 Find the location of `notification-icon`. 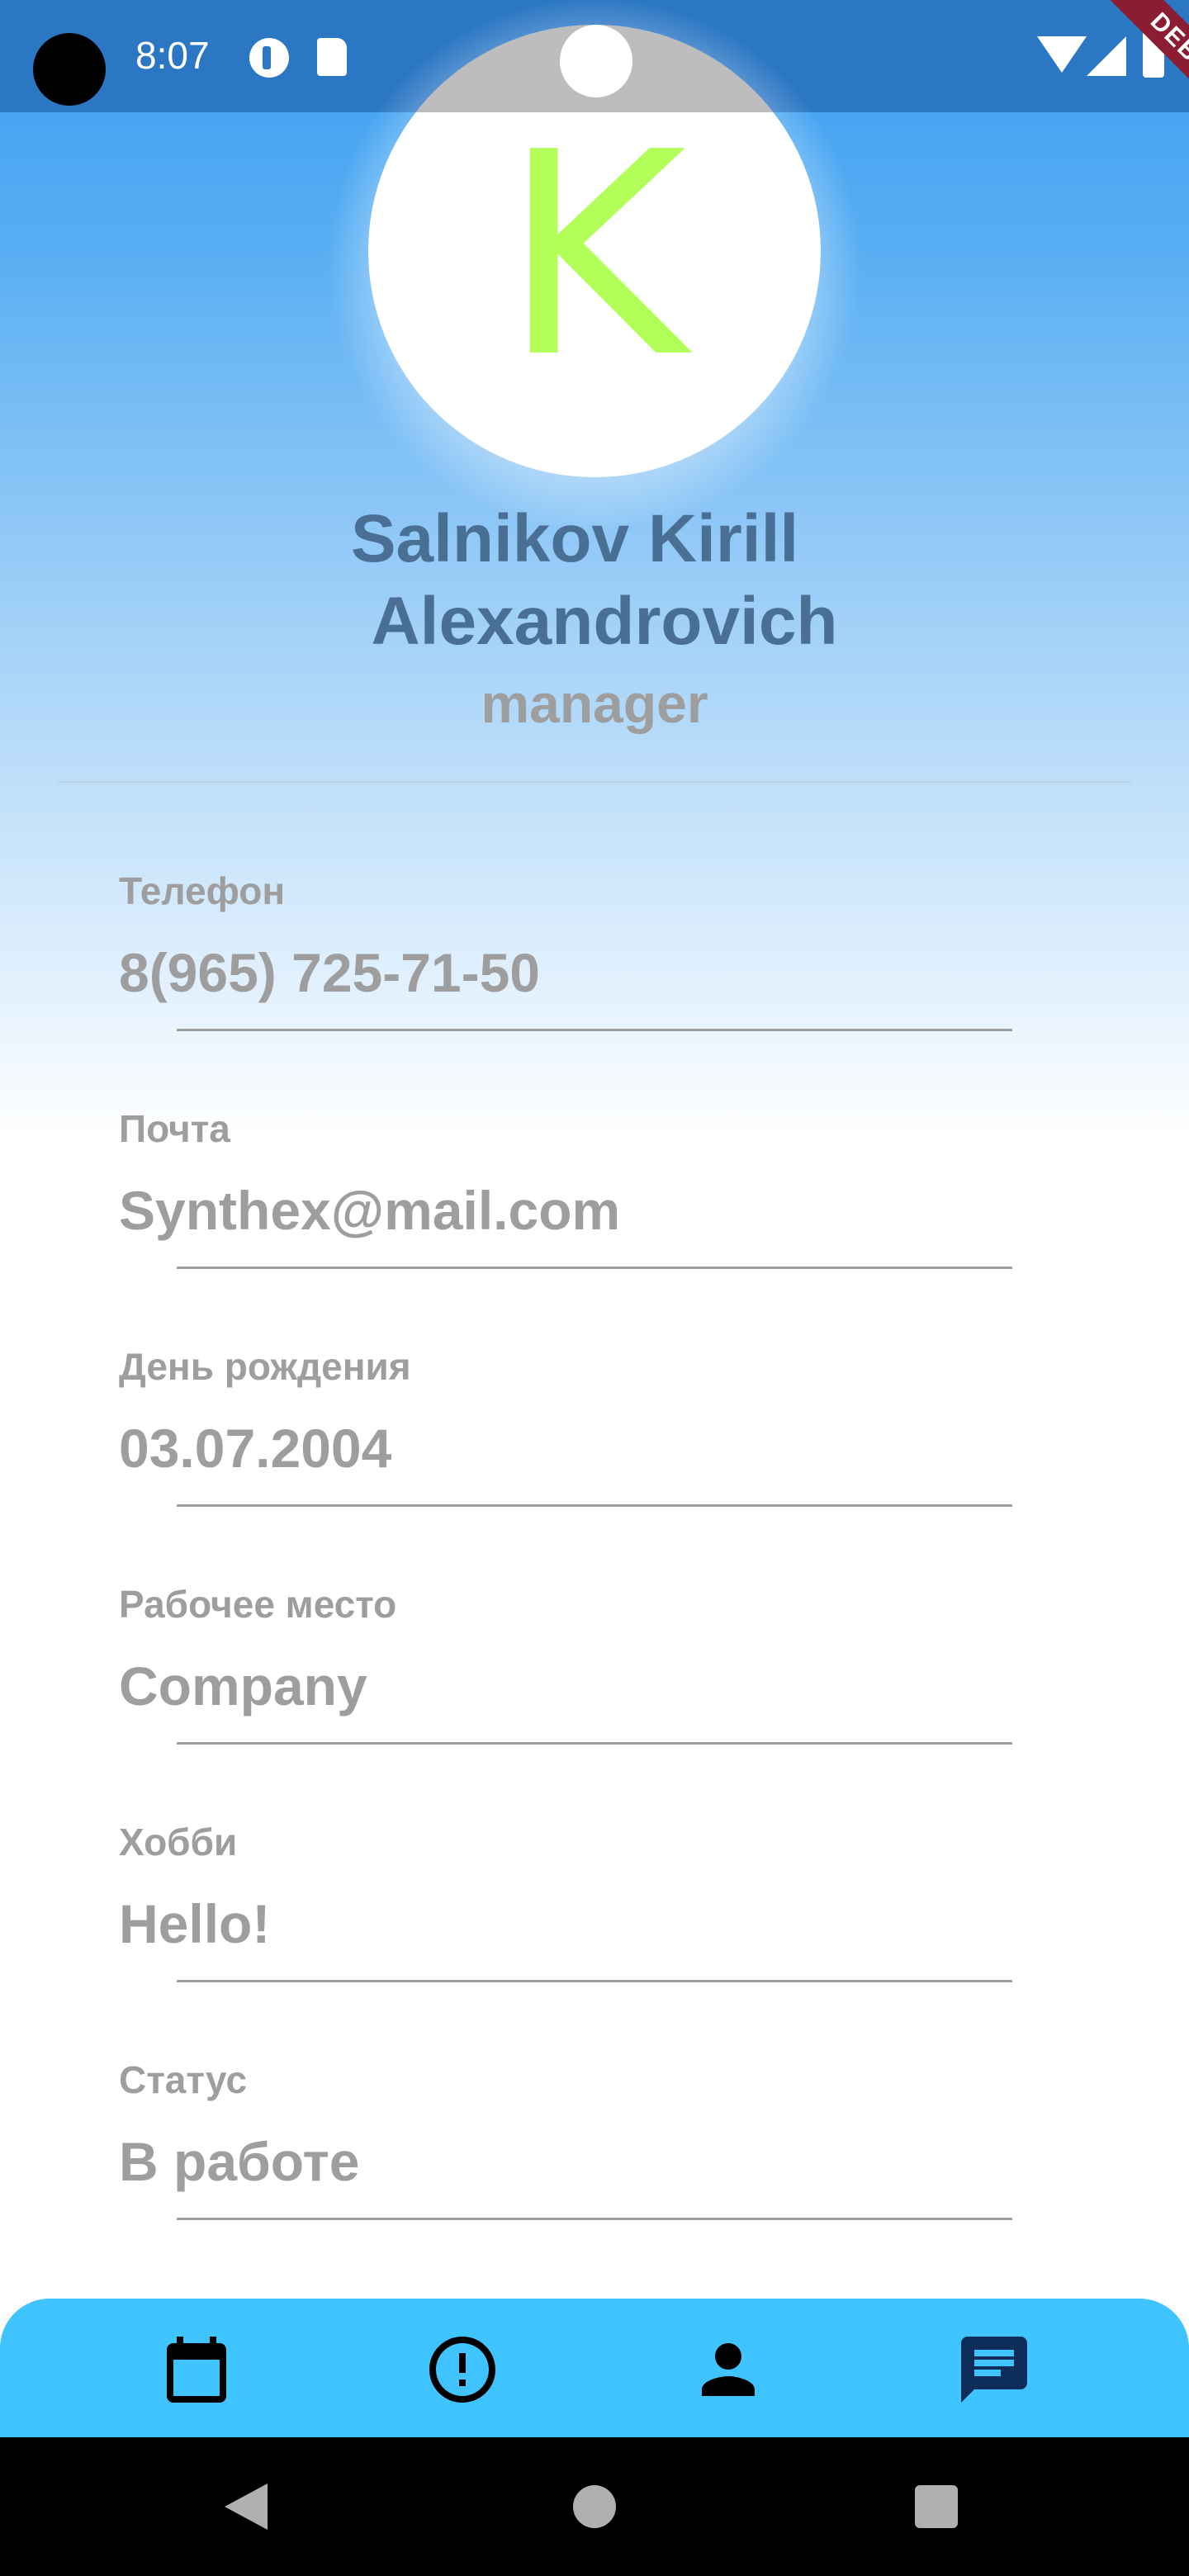

notification-icon is located at coordinates (269, 58).